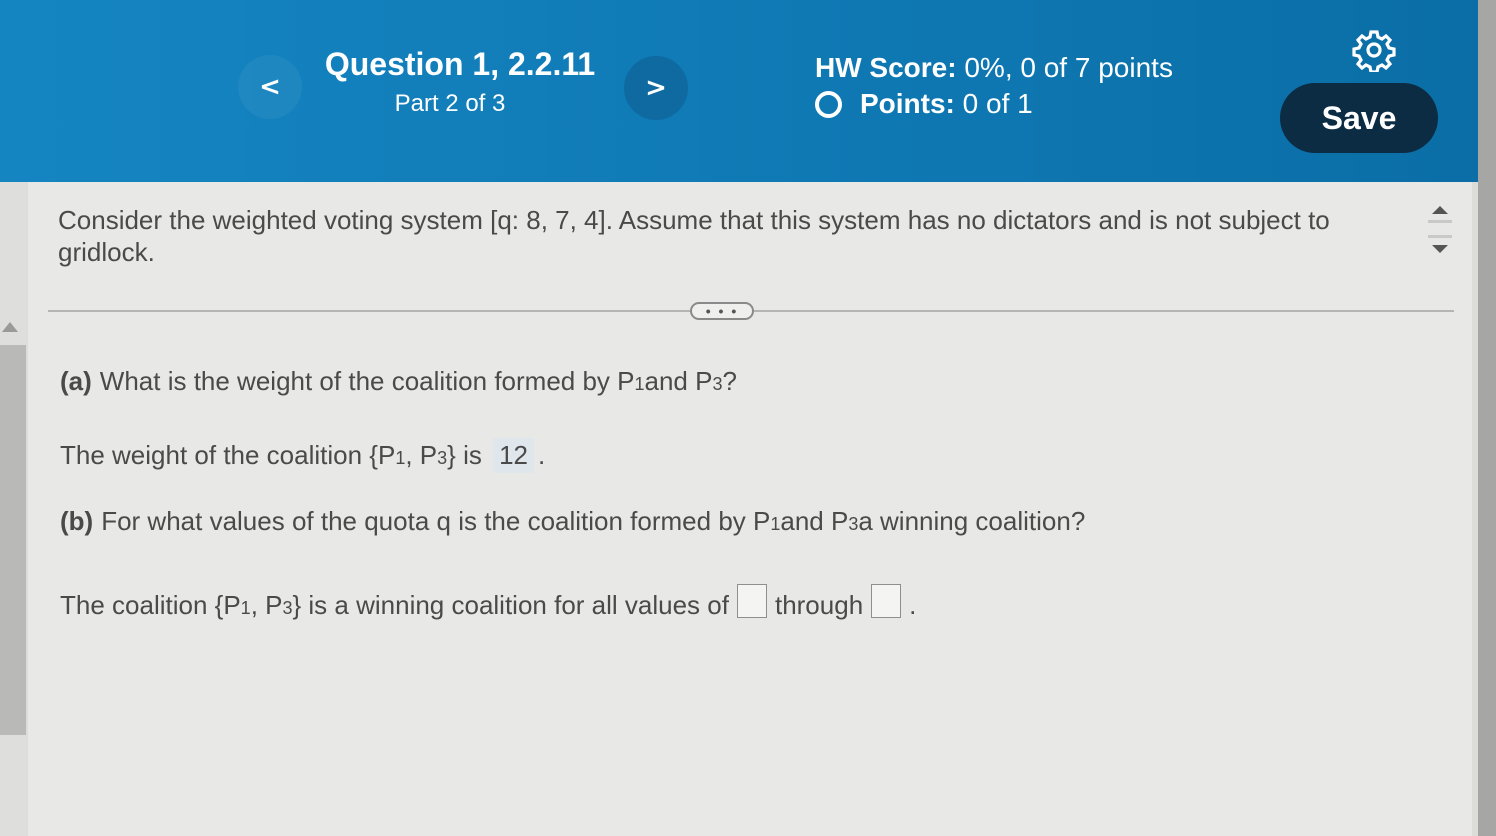 Image resolution: width=1496 pixels, height=836 pixels. Describe the element at coordinates (678, 381) in the screenshot. I see `part-a-text: and P` at that location.